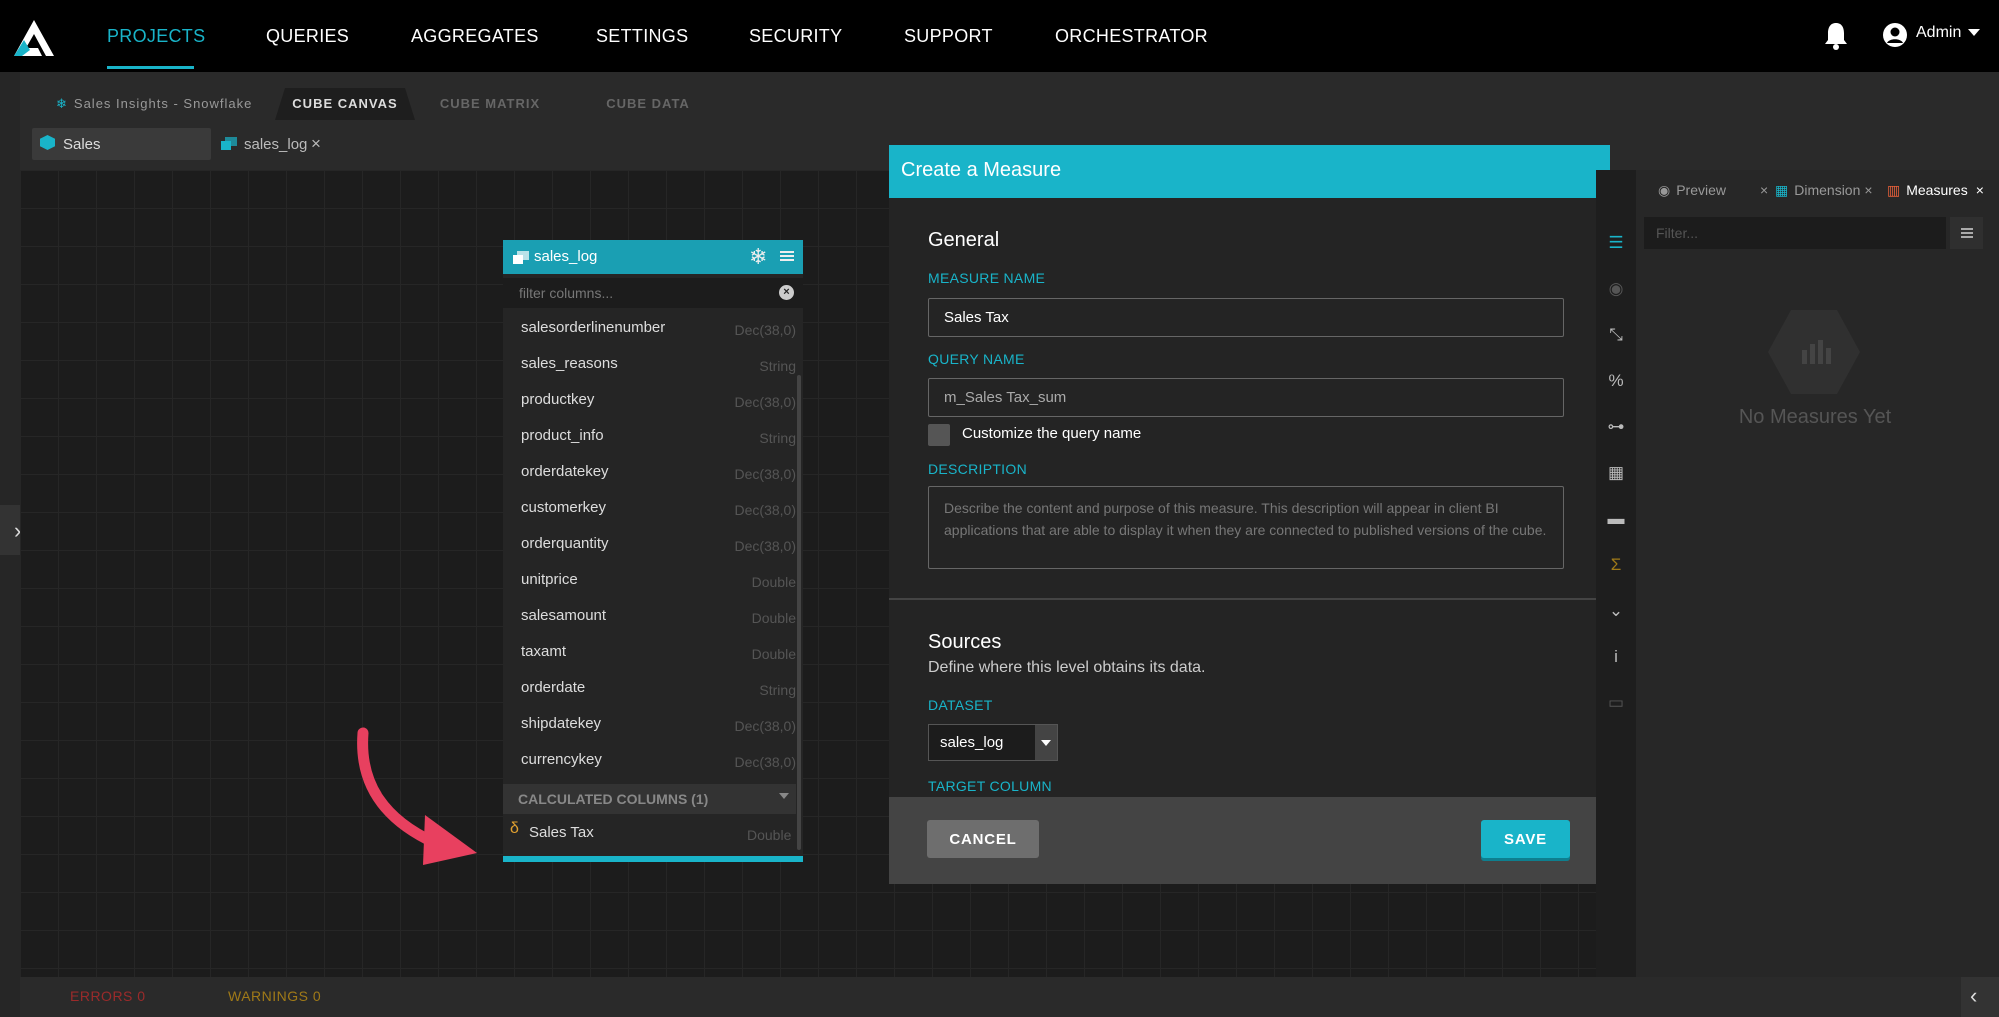 The height and width of the screenshot is (1017, 1999). What do you see at coordinates (562, 435) in the screenshot?
I see `column-name: product_info` at bounding box center [562, 435].